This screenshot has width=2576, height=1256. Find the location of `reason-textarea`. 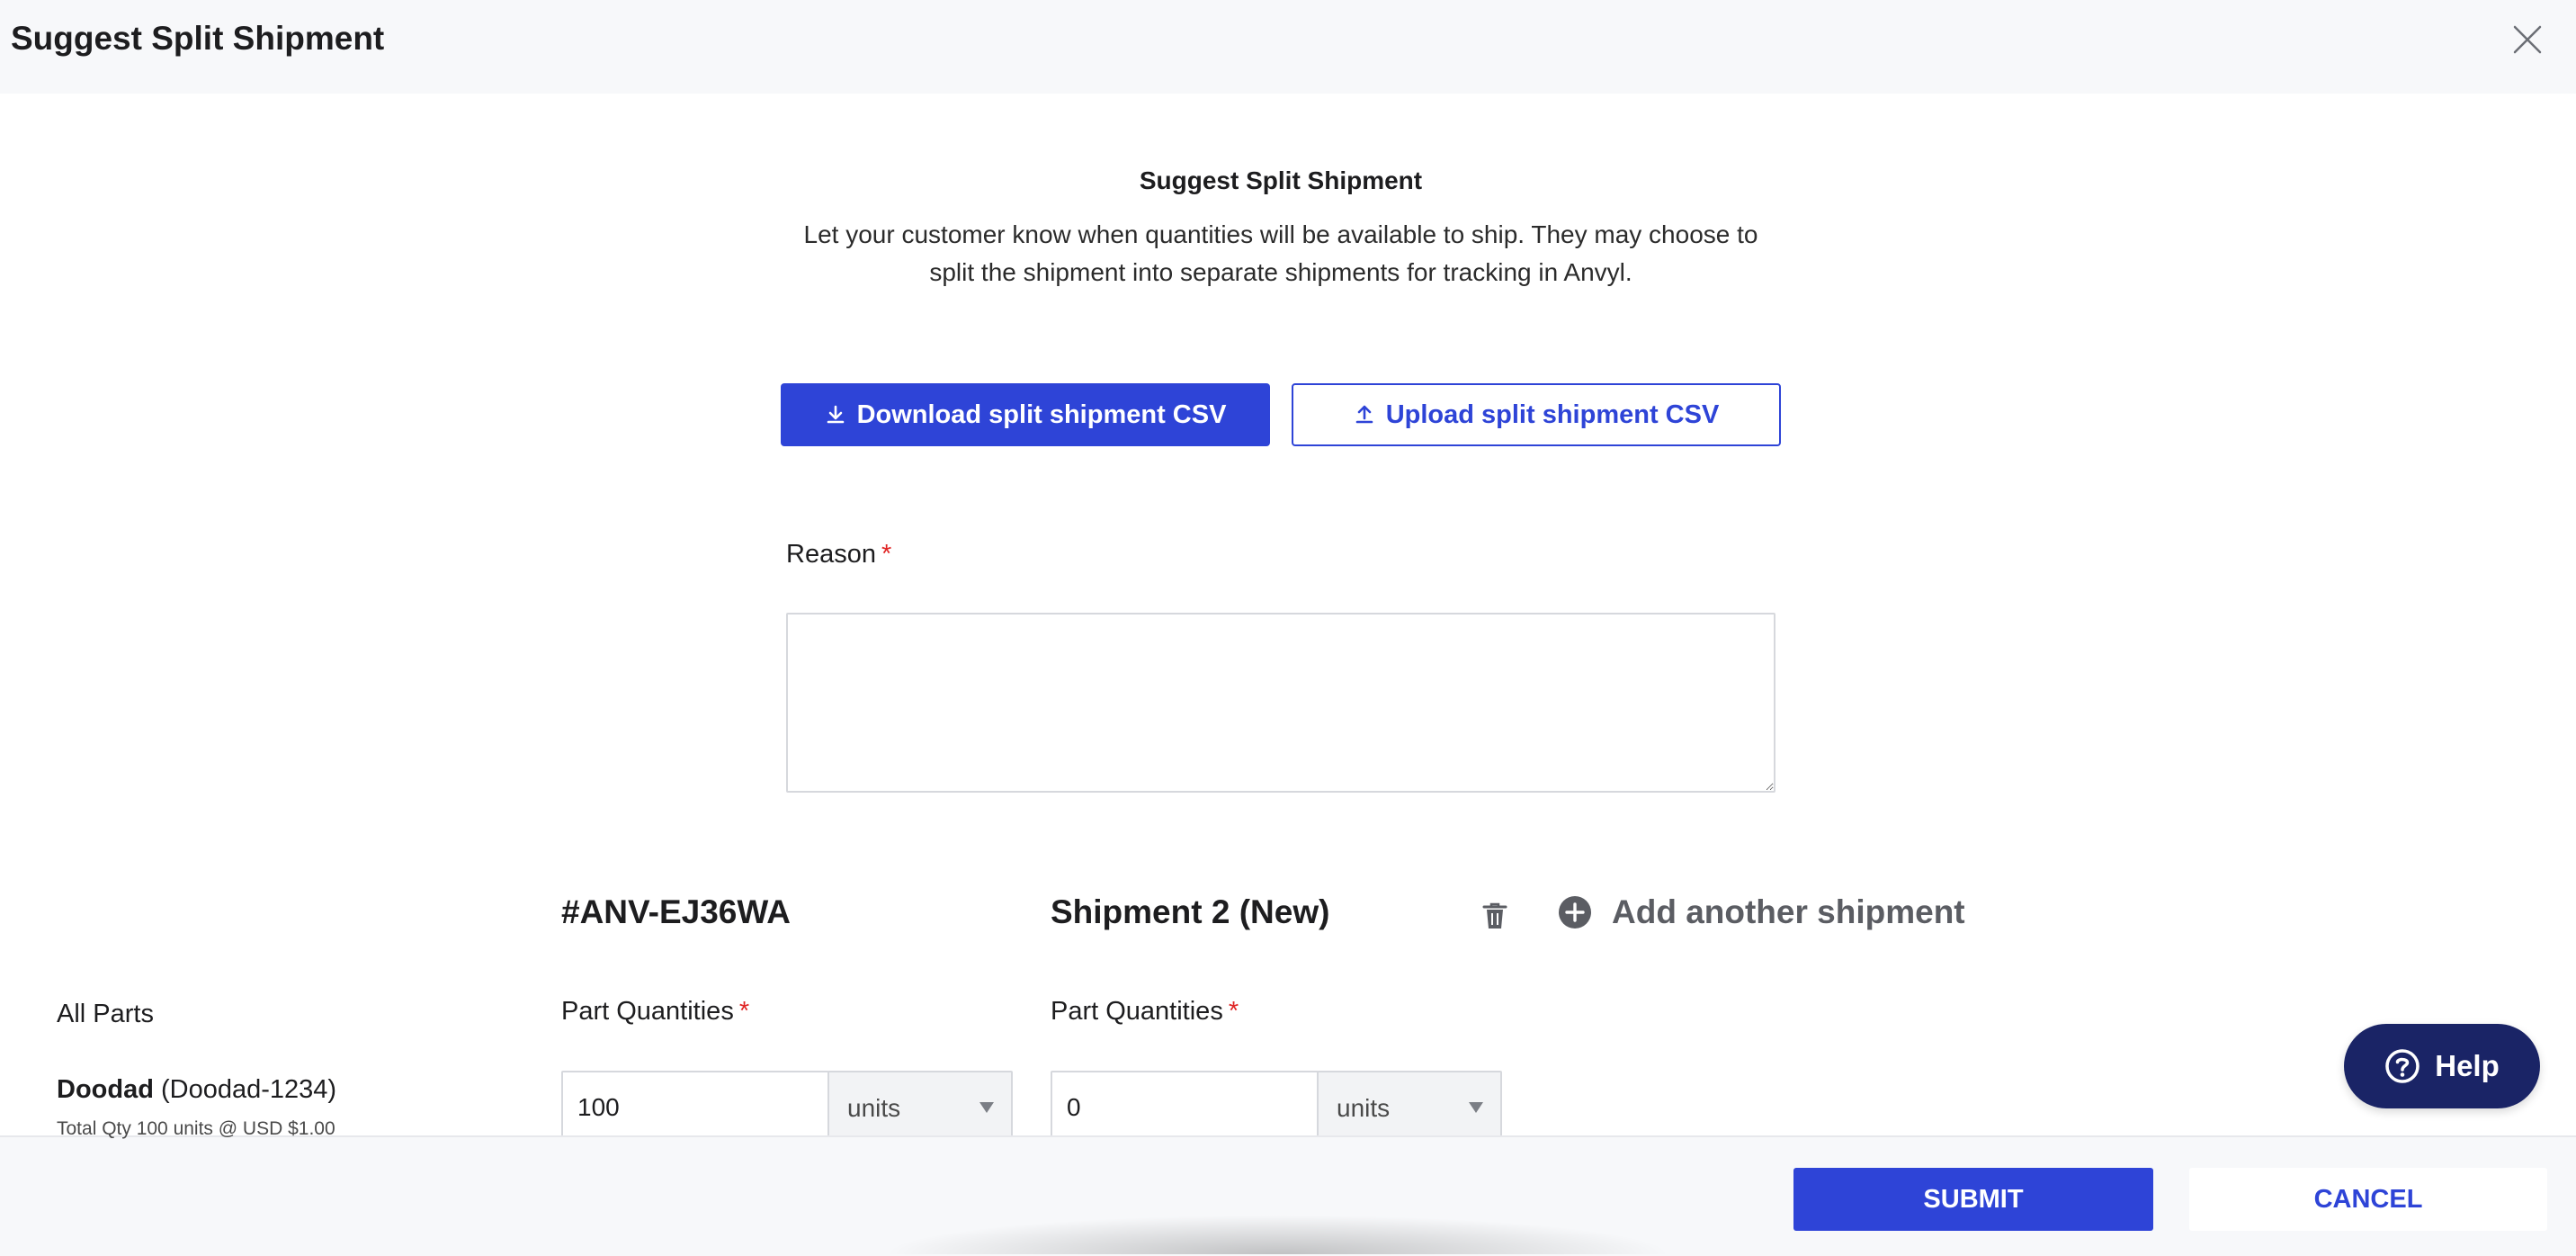

reason-textarea is located at coordinates (1280, 703).